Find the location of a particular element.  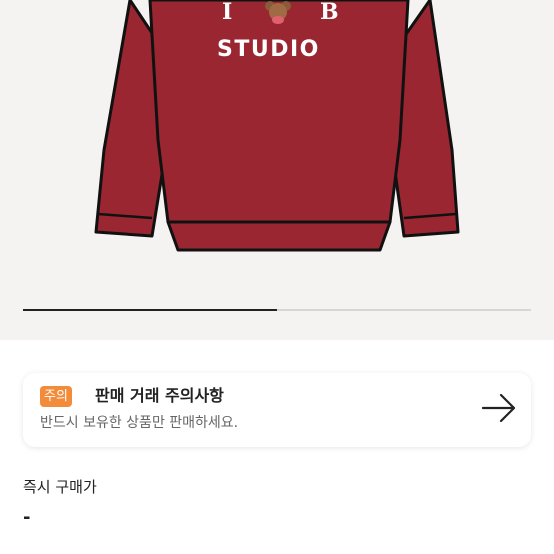

image-slider-track is located at coordinates (277, 310).